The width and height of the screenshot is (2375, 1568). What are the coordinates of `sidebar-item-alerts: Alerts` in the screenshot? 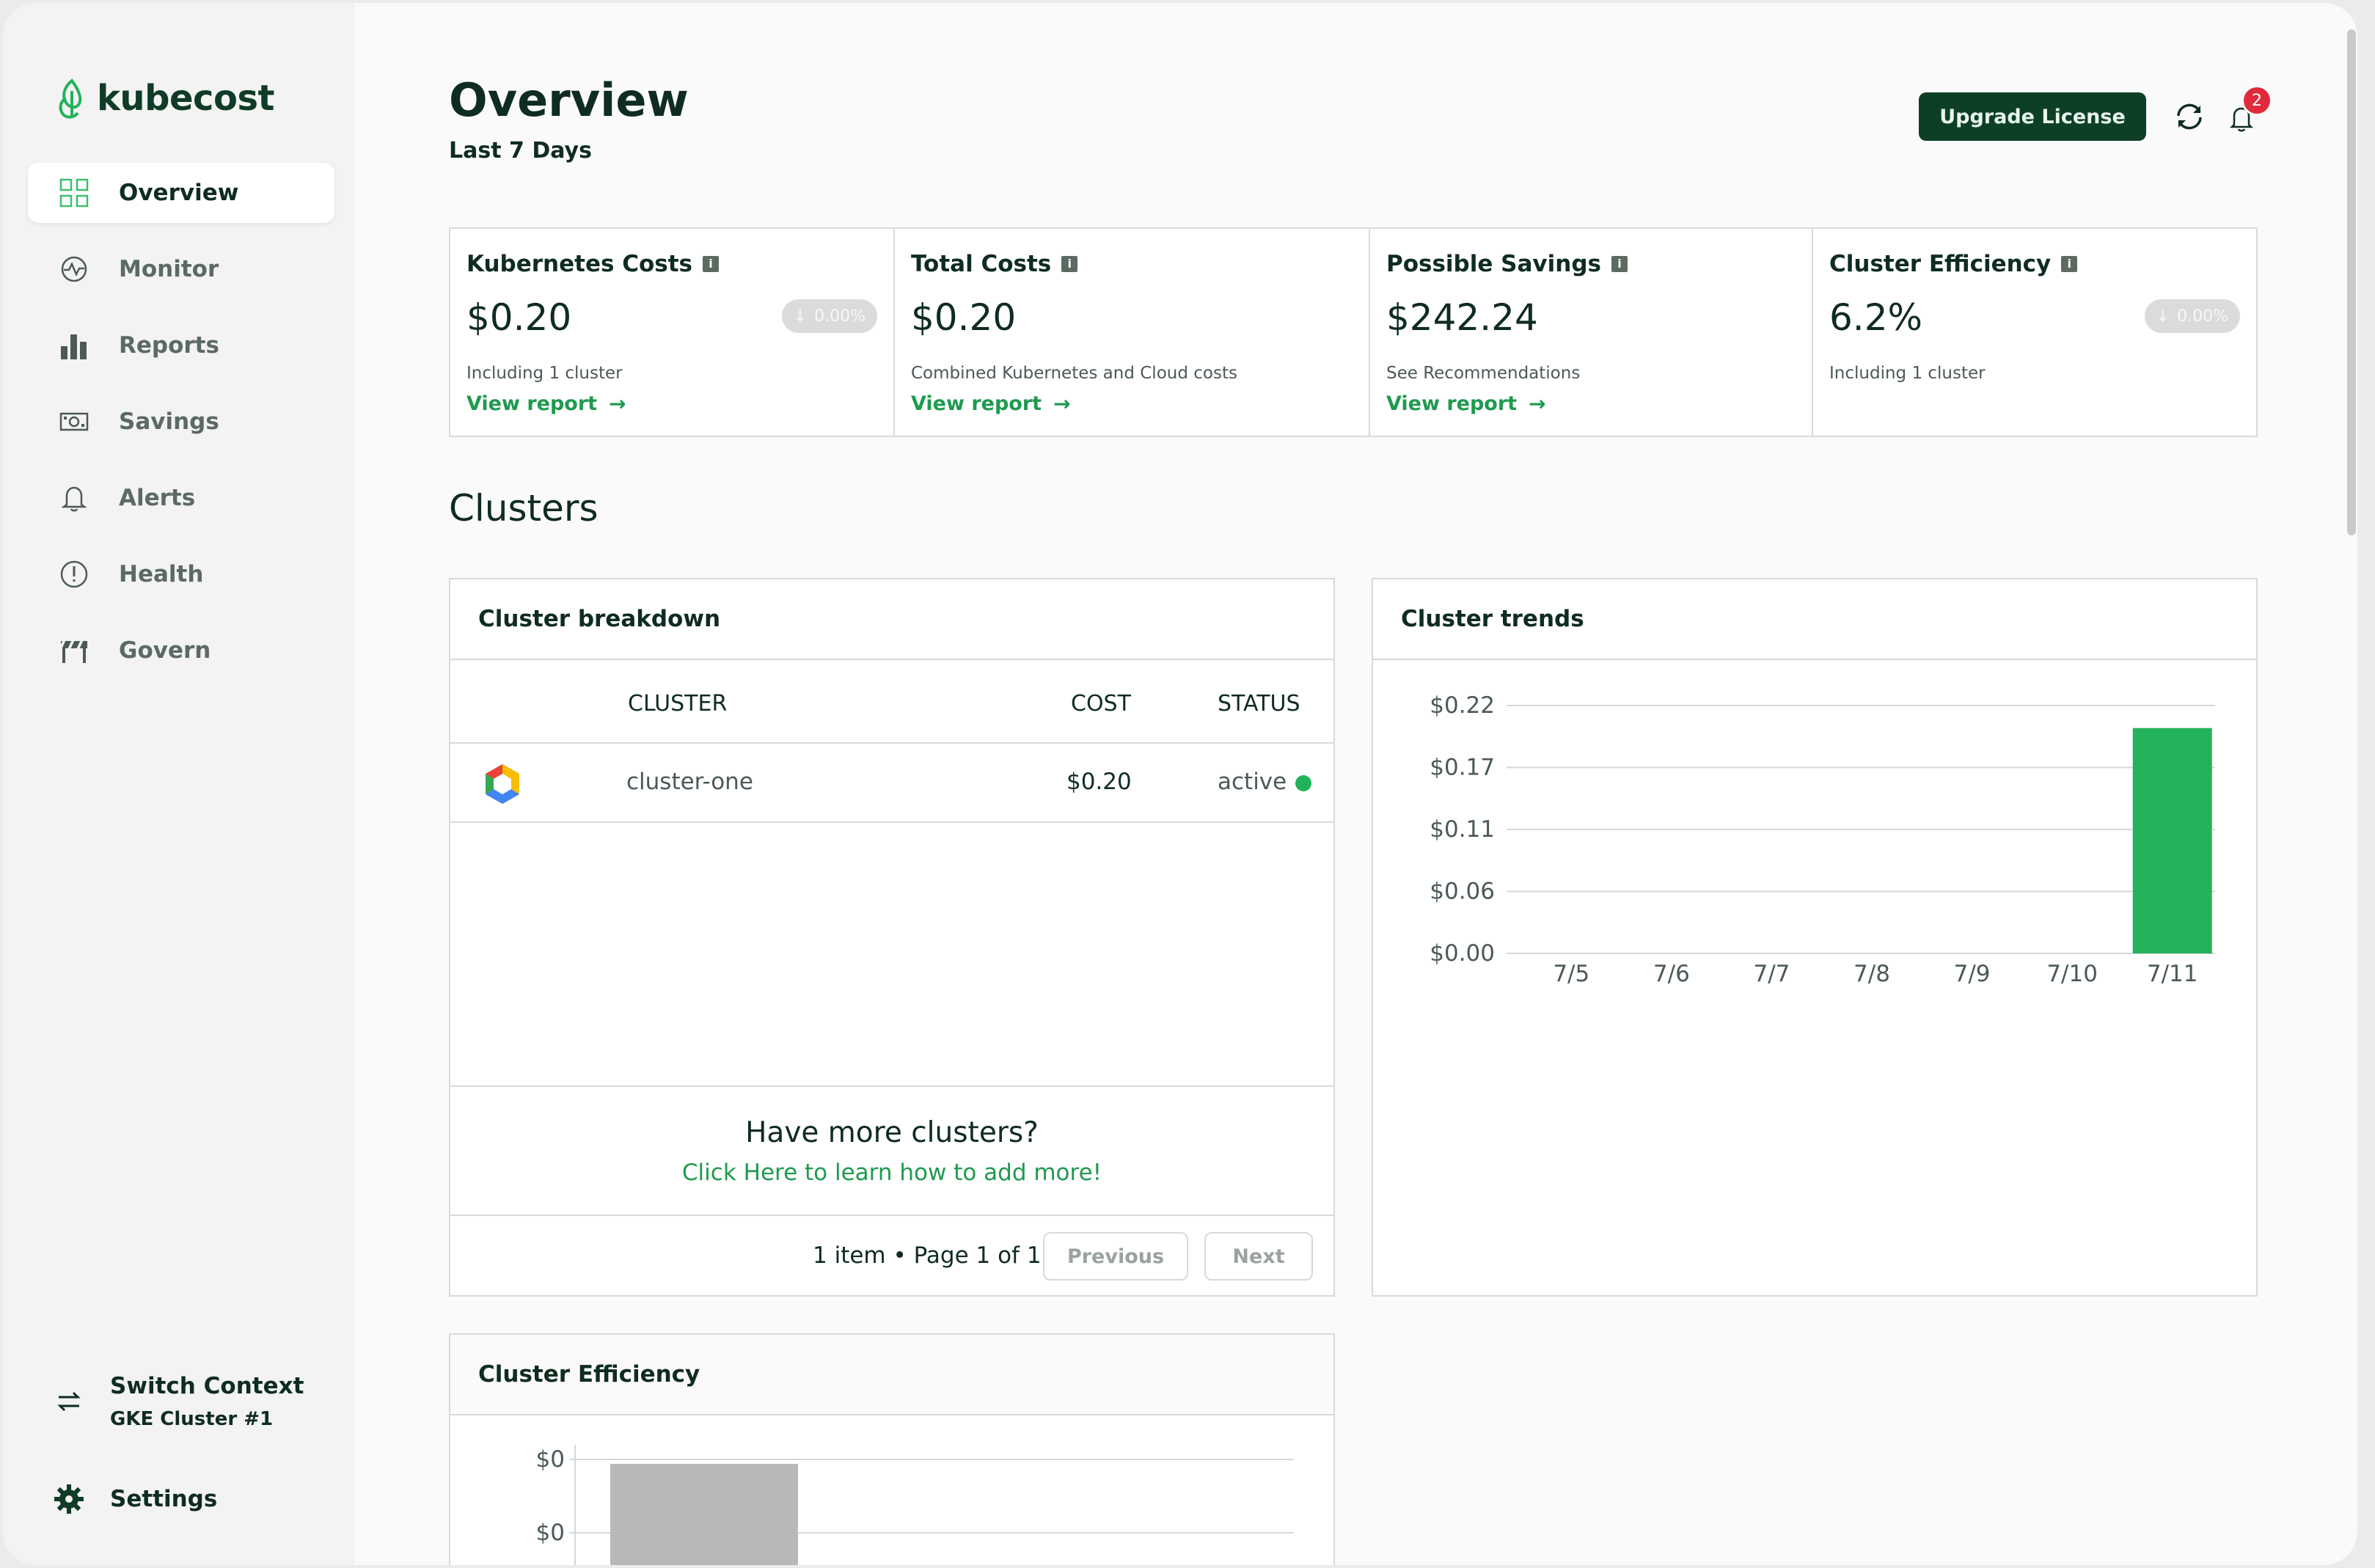 It's located at (181, 498).